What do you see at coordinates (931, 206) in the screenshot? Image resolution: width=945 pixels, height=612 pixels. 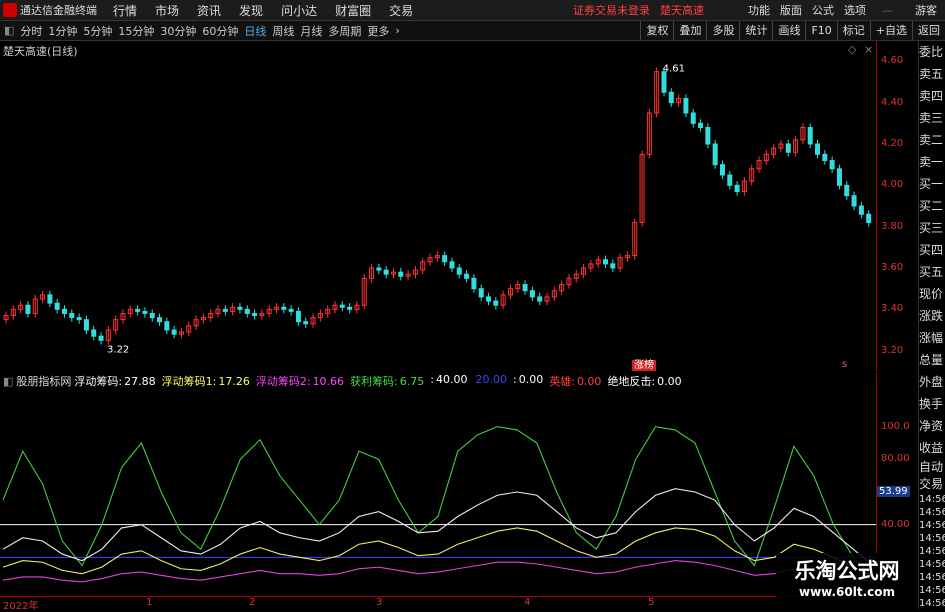 I see `quote-panel-item: 买二` at bounding box center [931, 206].